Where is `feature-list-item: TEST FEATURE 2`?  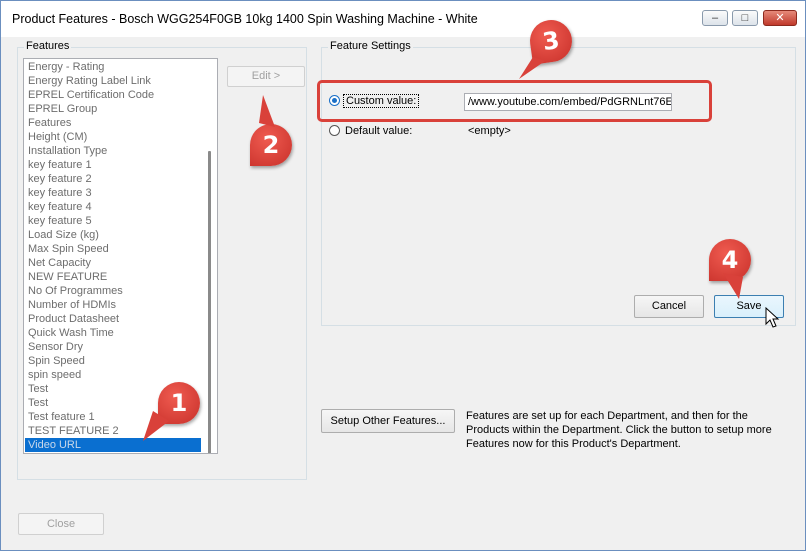
feature-list-item: TEST FEATURE 2 is located at coordinates (113, 431).